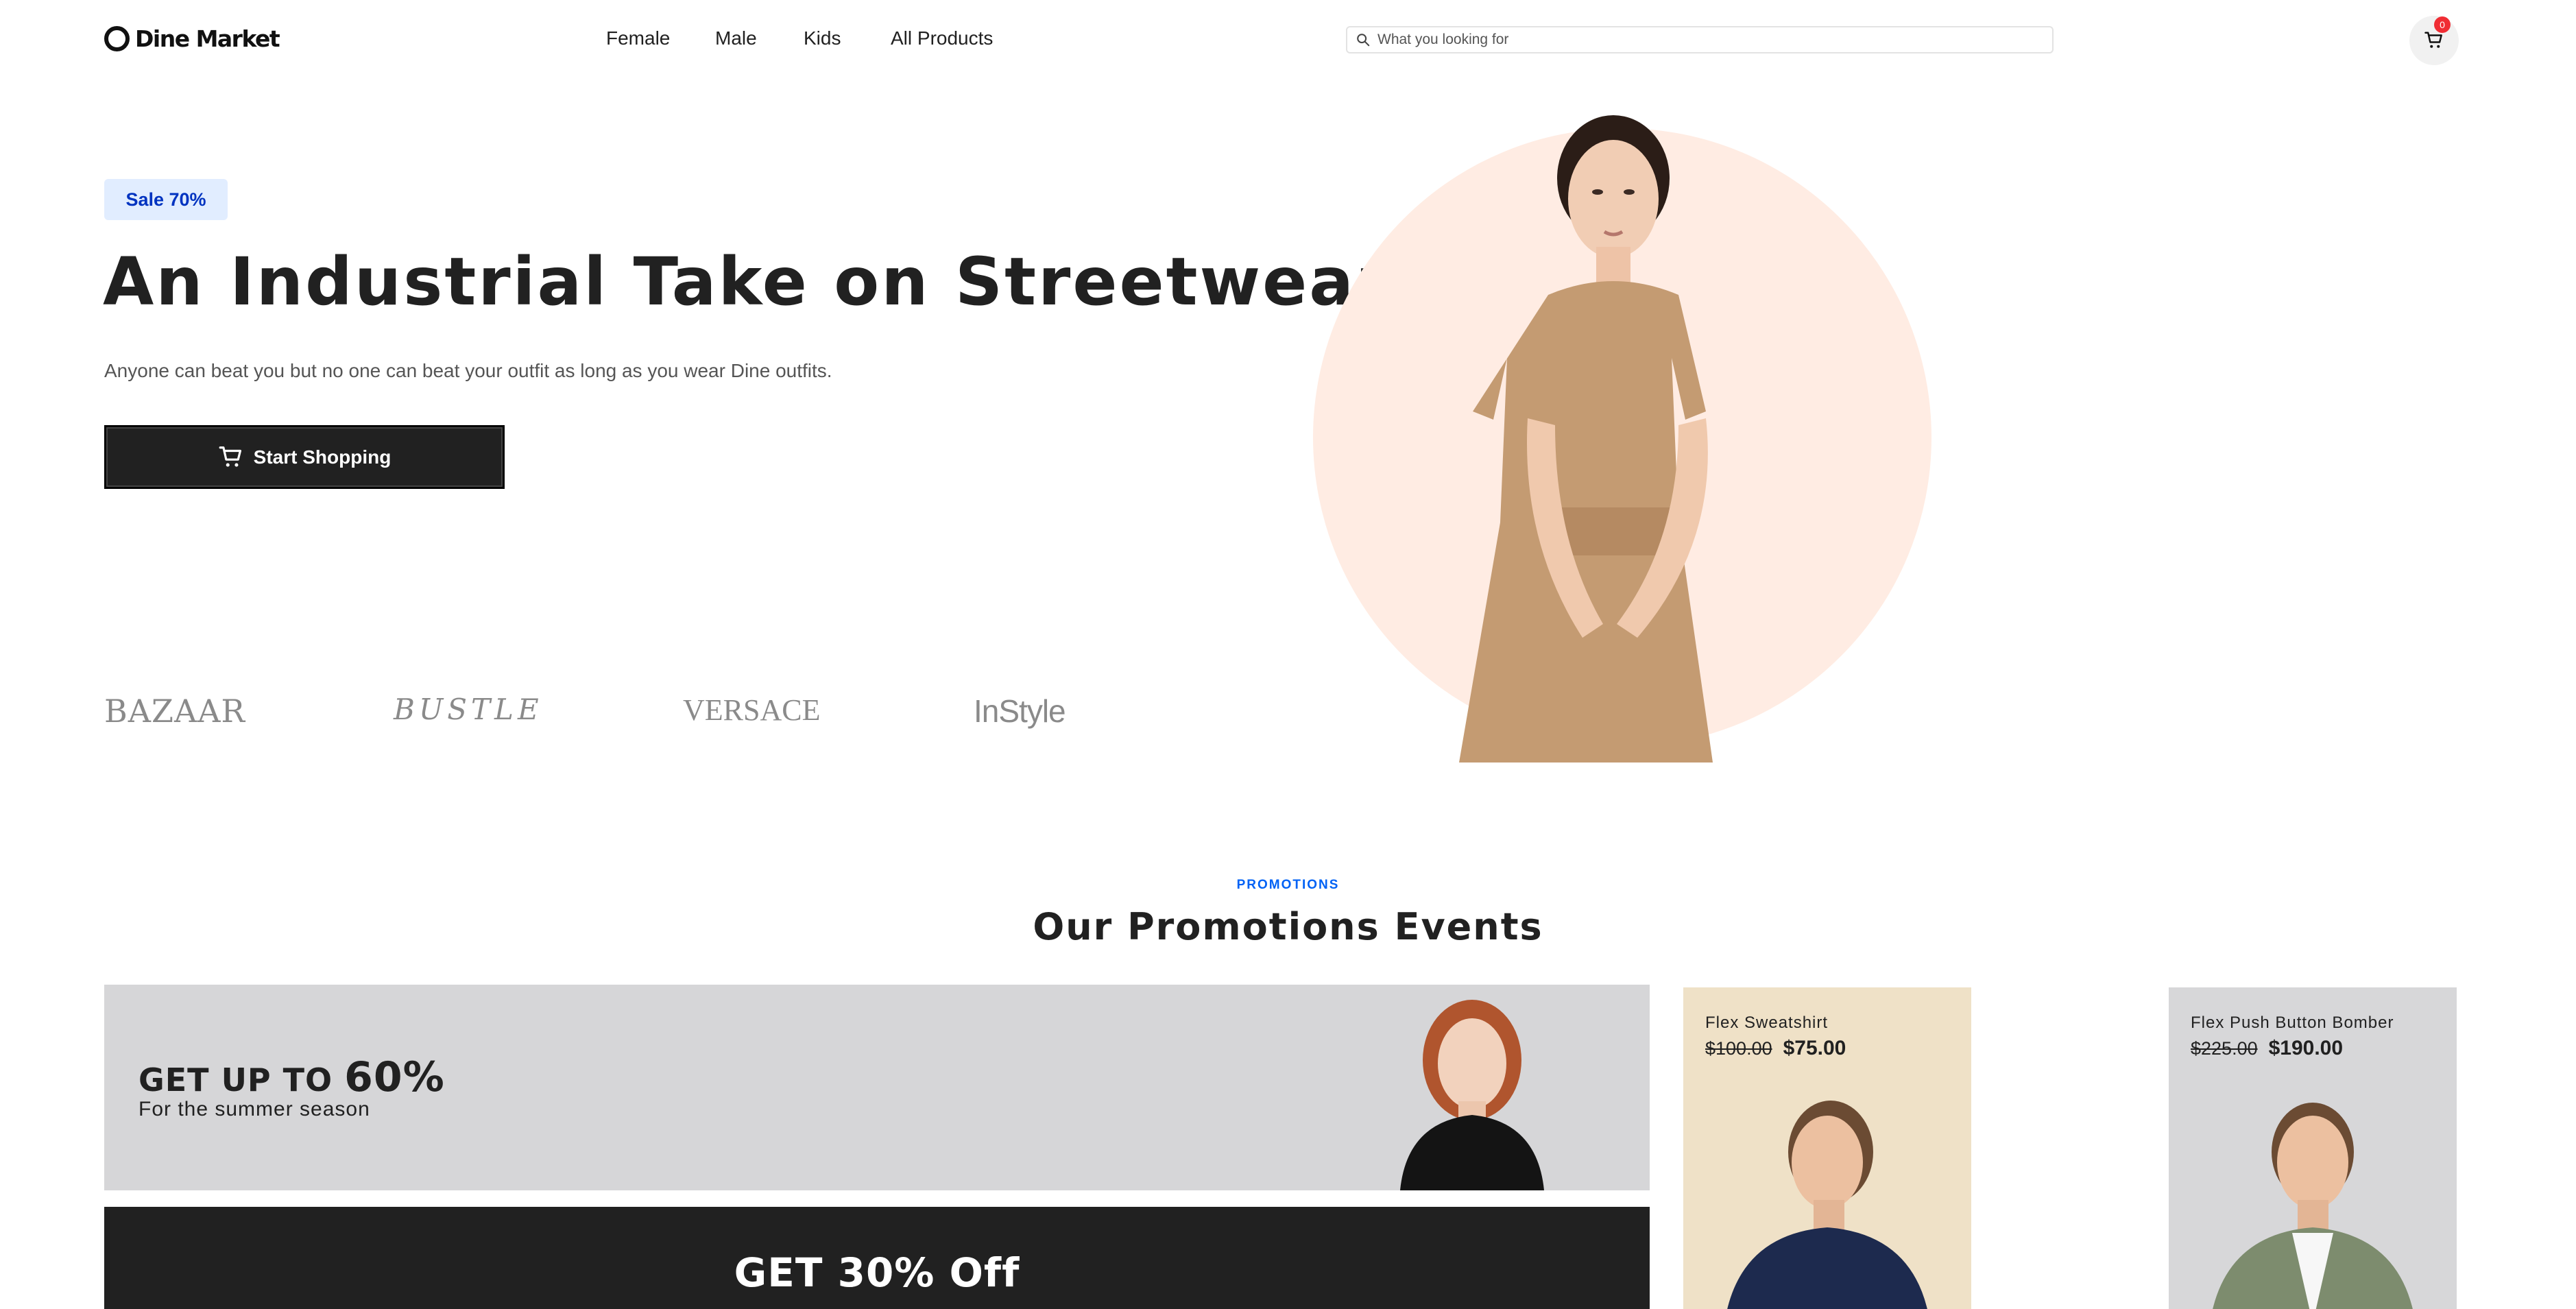 This screenshot has height=1309, width=2576. Describe the element at coordinates (2292, 1022) in the screenshot. I see `product-name: Flex Push Button Bomber` at that location.